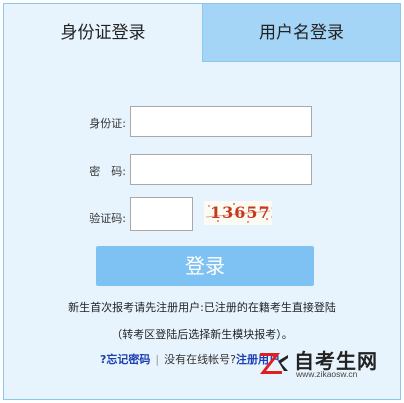  I want to click on no-account-text: 没有在线帐号?, so click(200, 359).